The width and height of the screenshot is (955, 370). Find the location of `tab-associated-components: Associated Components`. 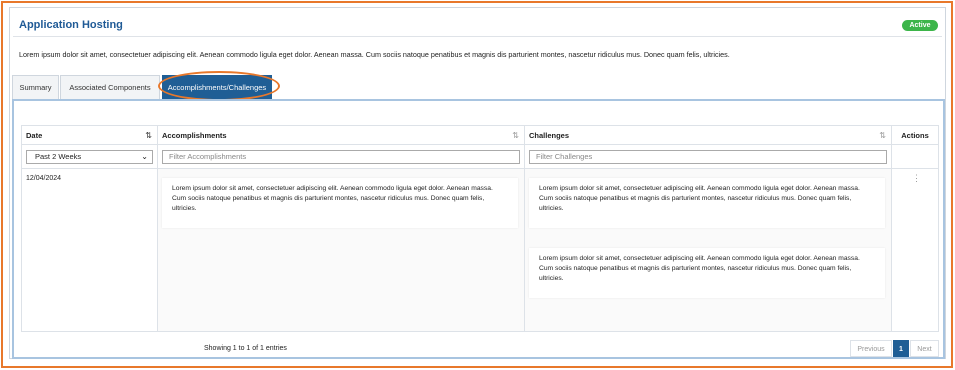

tab-associated-components: Associated Components is located at coordinates (110, 87).